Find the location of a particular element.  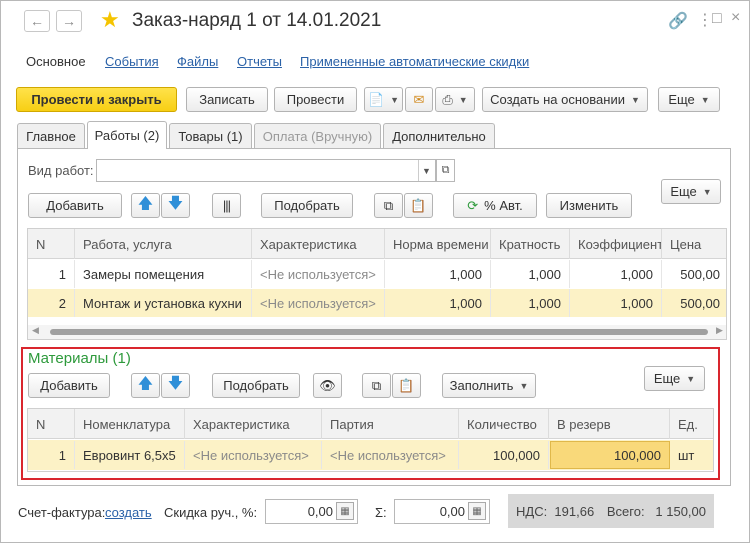

materials-col-reserve: В резерв is located at coordinates (609, 424).